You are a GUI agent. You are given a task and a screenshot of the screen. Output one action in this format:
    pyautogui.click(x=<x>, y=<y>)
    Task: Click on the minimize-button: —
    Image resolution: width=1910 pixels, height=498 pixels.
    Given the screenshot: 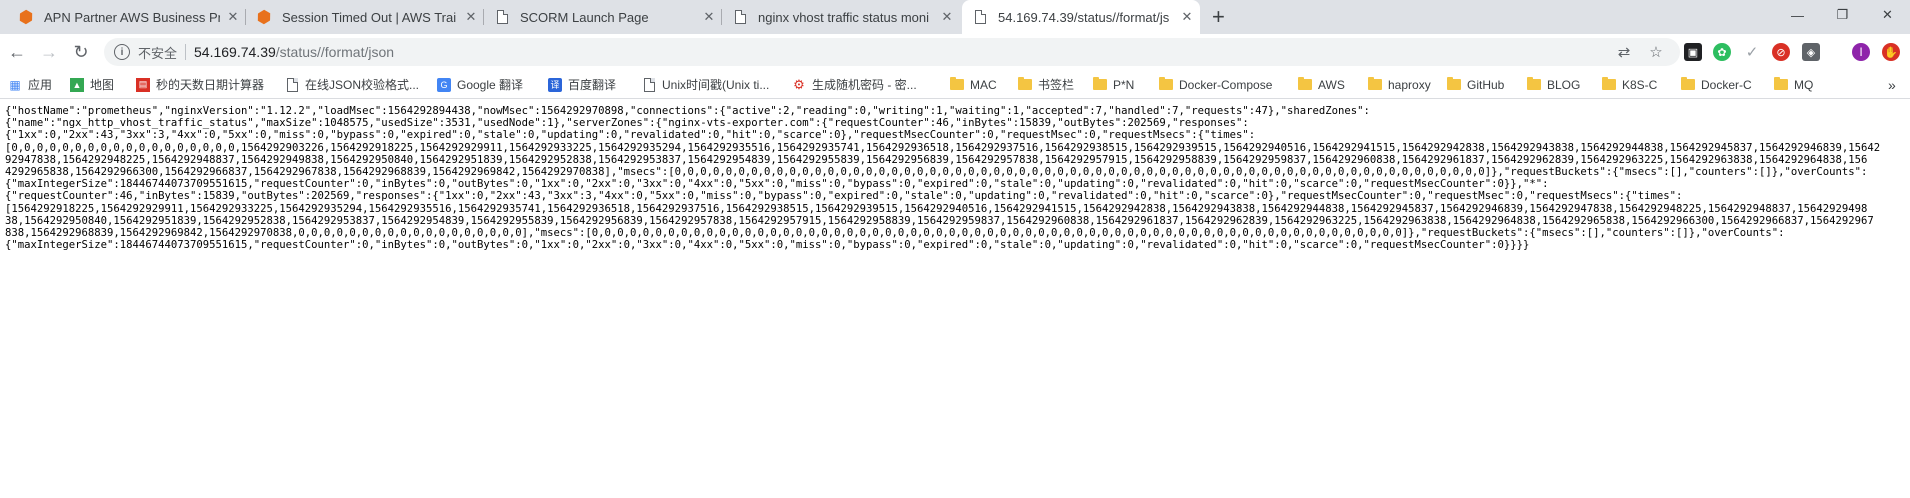 What is the action you would take?
    pyautogui.click(x=1797, y=15)
    